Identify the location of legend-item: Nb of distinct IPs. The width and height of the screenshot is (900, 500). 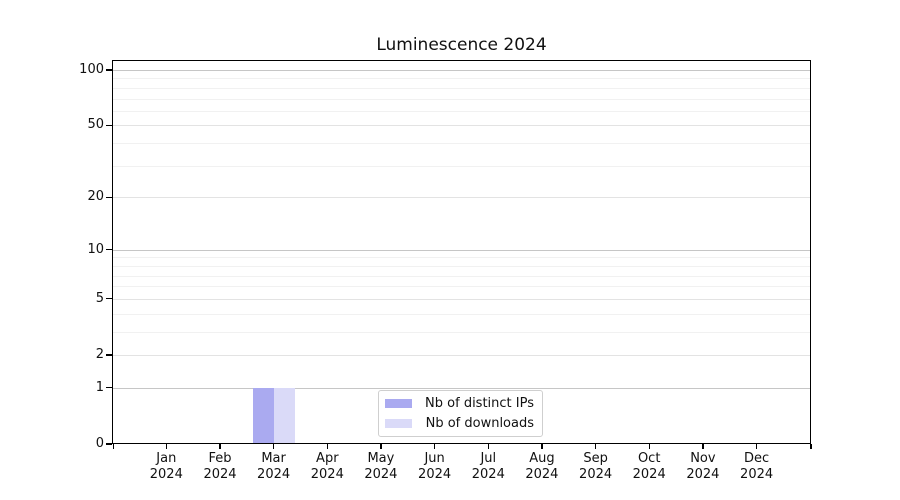
(459, 404).